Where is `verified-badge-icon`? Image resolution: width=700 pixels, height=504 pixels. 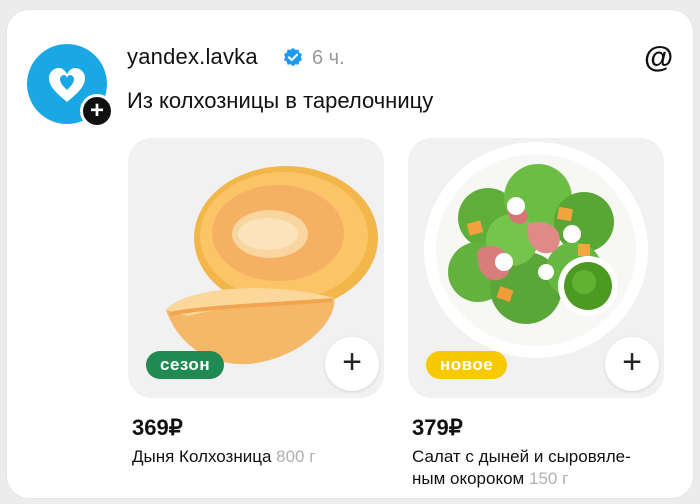 verified-badge-icon is located at coordinates (293, 57).